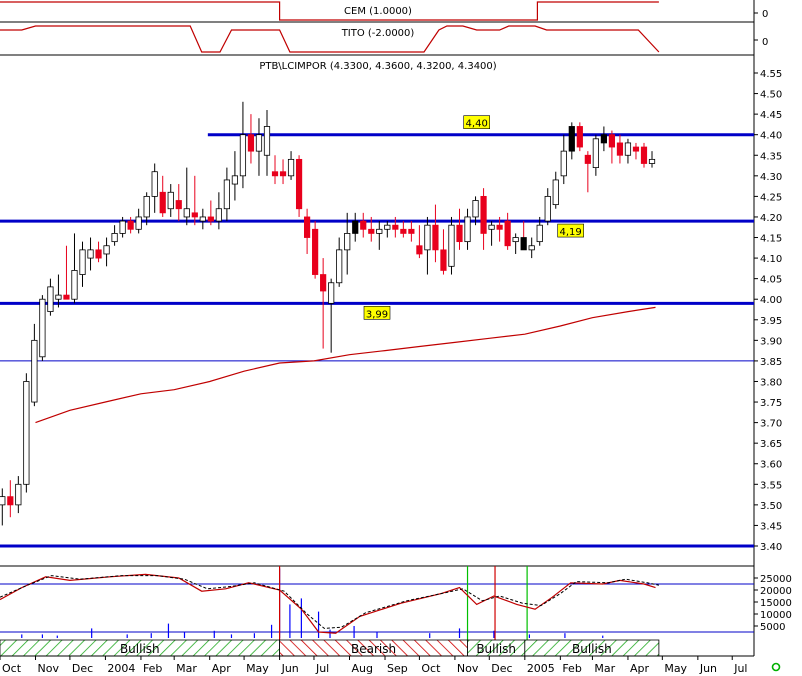  I want to click on osc-tick-label: 20000, so click(776, 591).